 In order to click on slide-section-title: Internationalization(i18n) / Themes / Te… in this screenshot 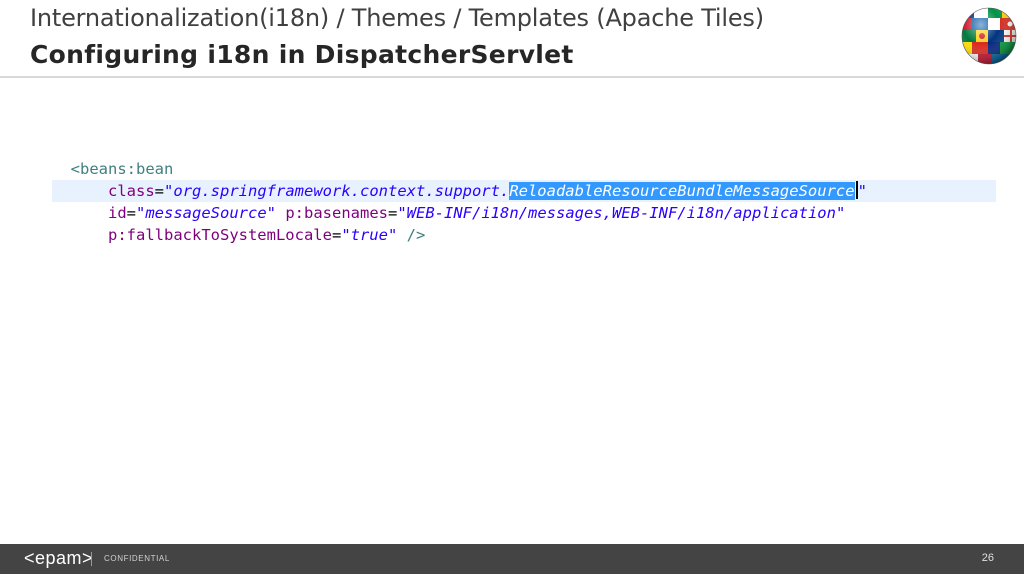, I will do `click(397, 18)`.